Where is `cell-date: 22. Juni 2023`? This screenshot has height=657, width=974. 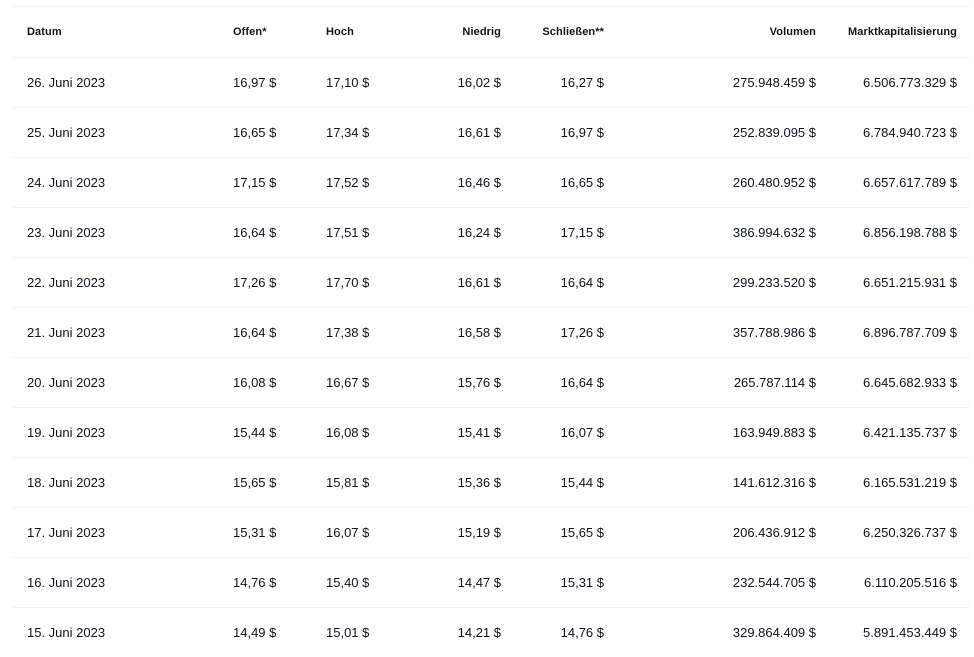 cell-date: 22. Juni 2023 is located at coordinates (123, 283).